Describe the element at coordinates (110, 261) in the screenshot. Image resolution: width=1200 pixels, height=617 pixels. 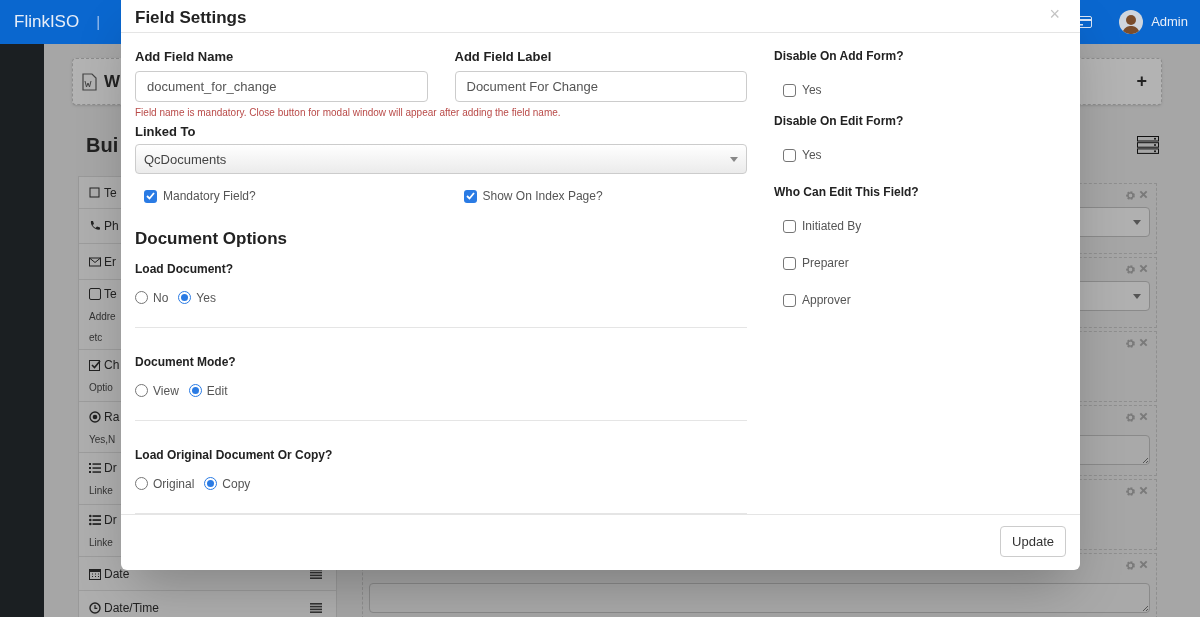
I see `field-type-label: Er` at that location.